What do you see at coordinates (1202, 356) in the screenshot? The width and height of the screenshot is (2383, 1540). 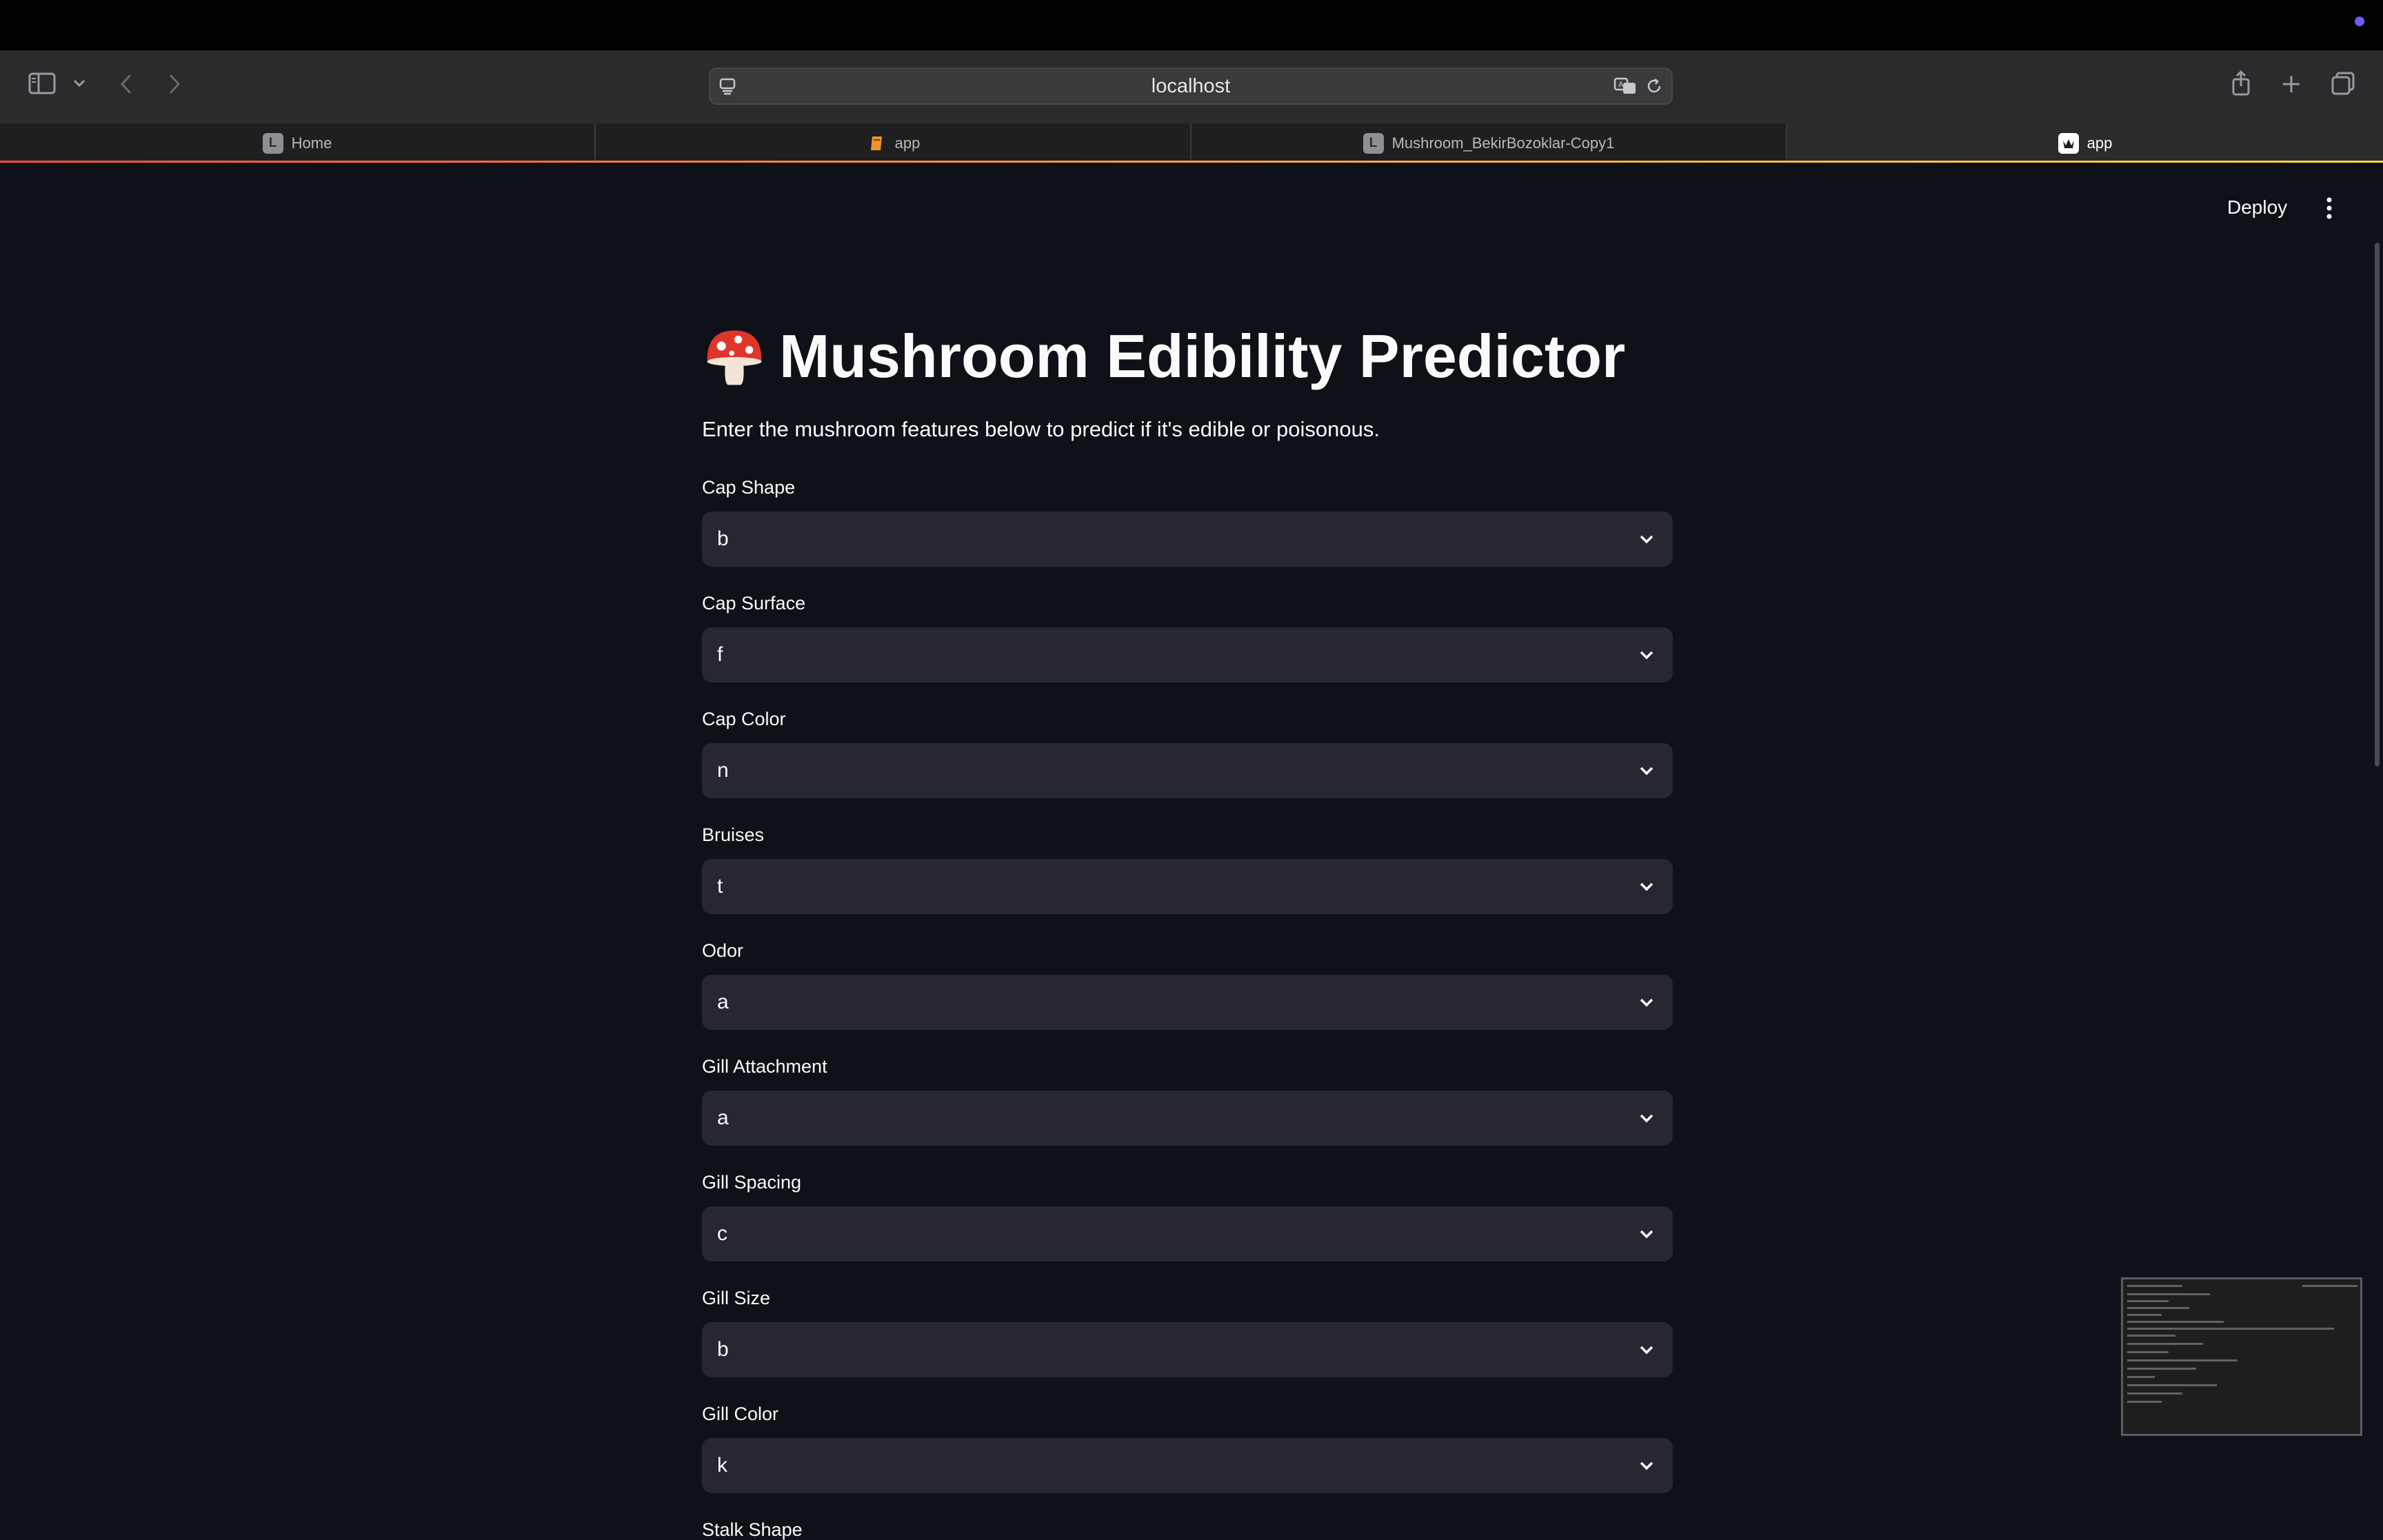 I see `page-title-text: Mushroom Edibility Predictor` at bounding box center [1202, 356].